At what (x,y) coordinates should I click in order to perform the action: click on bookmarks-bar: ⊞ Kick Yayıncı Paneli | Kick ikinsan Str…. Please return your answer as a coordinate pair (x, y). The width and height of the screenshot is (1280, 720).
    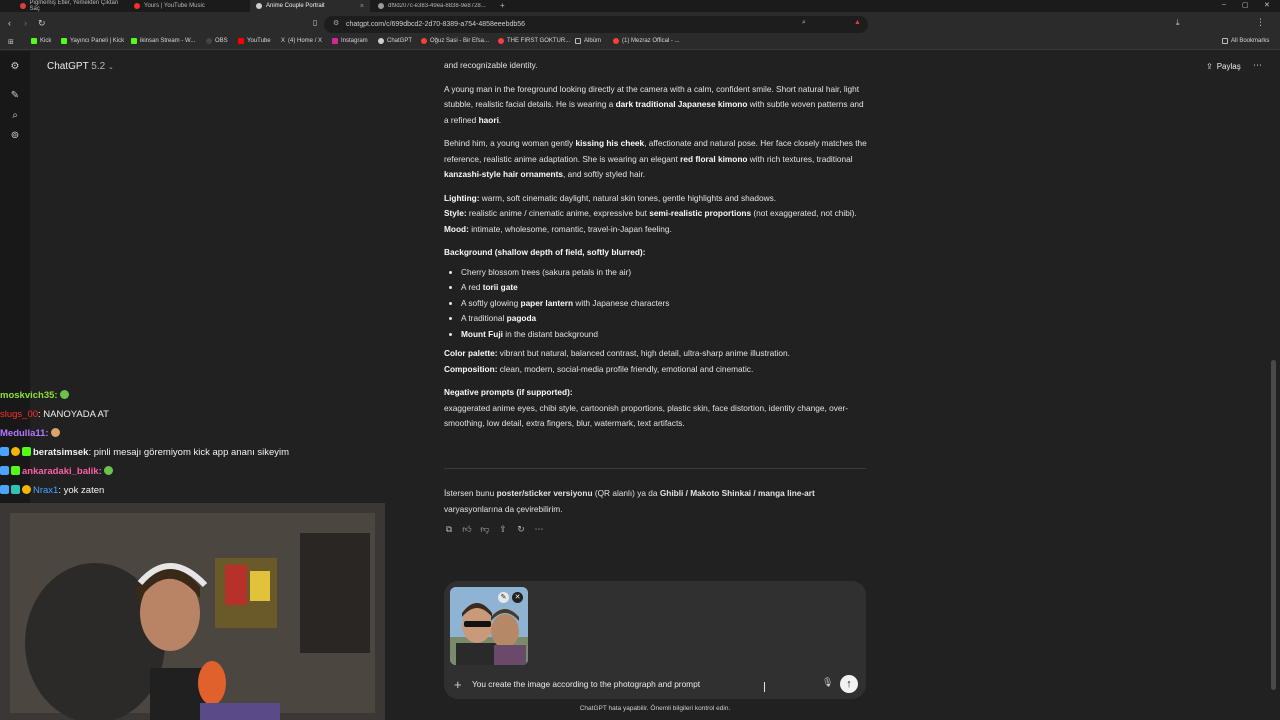
    Looking at the image, I should click on (640, 43).